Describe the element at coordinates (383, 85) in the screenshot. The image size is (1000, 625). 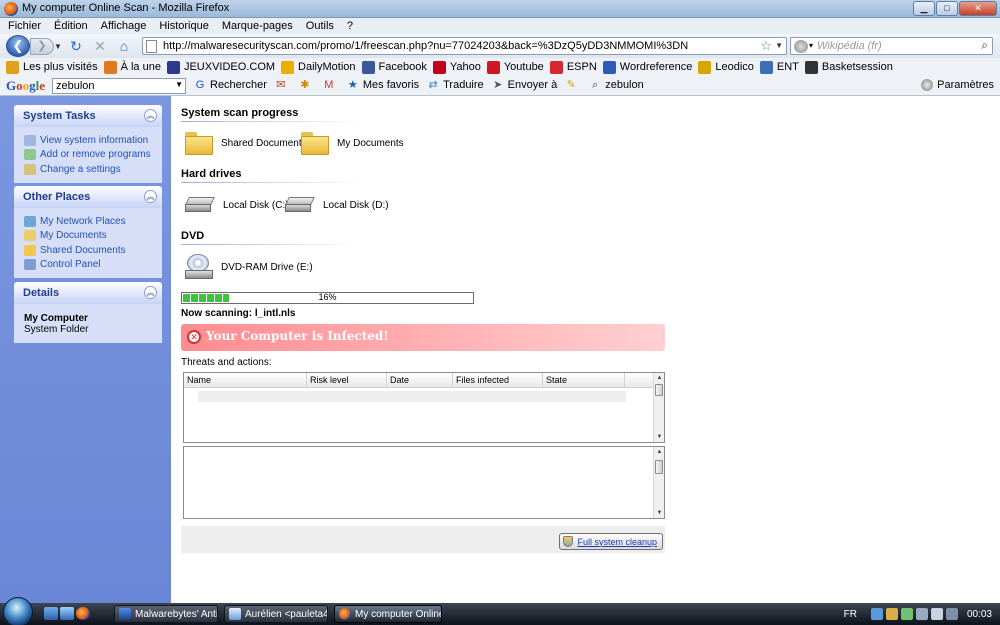
I see `google-tool-4: ★ Mes favoris` at that location.